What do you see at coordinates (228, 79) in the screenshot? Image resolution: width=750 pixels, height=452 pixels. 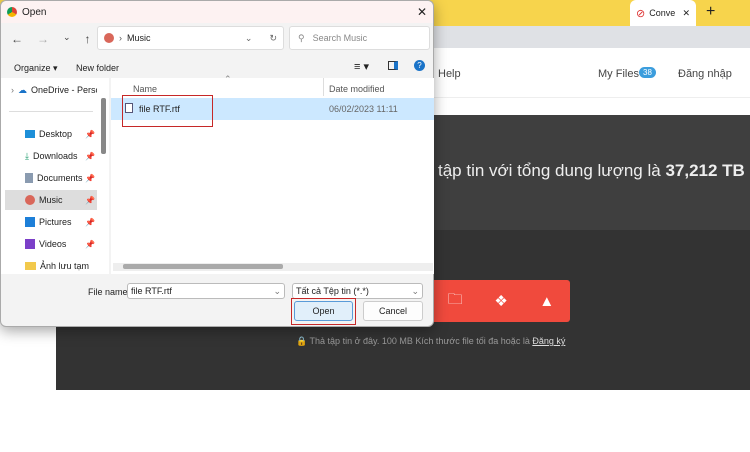 I see `sort-arrow-icon: ⌃` at bounding box center [228, 79].